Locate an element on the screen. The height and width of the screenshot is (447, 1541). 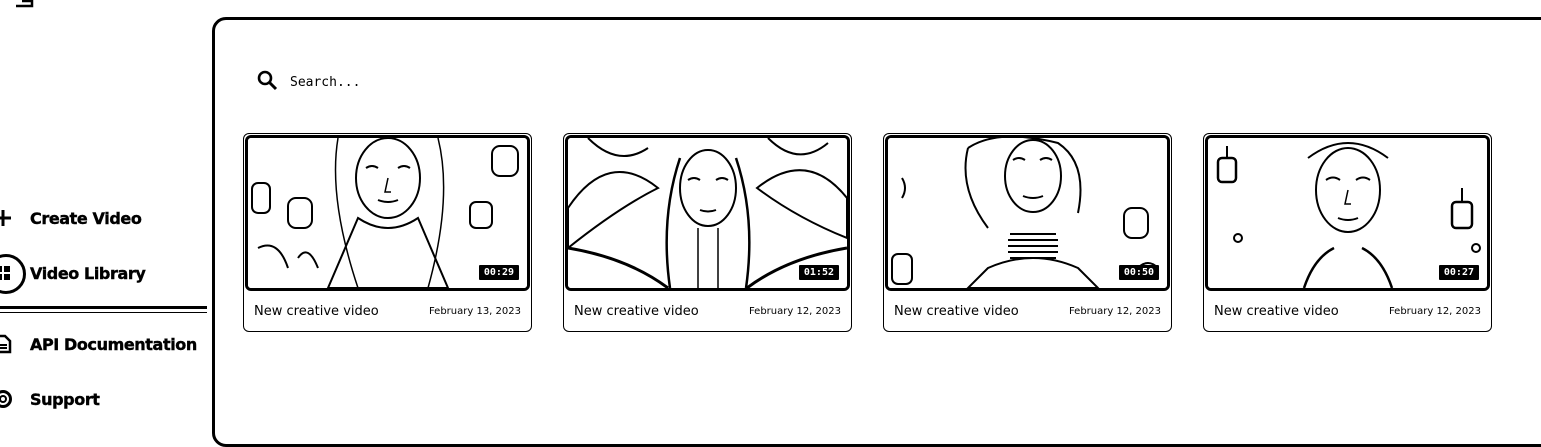
video-duration: 00:29 is located at coordinates (498, 272).